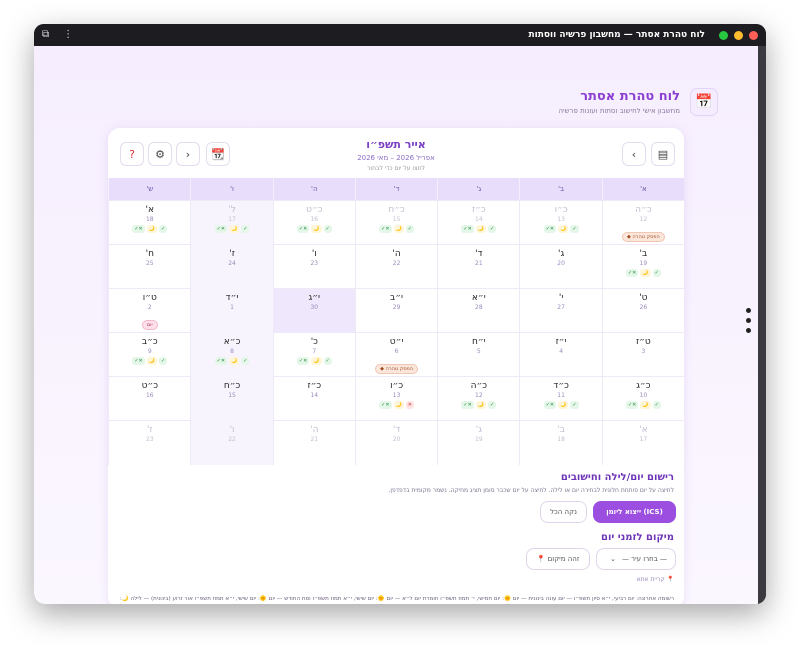  I want to click on gregorian-date: 5, so click(478, 351).